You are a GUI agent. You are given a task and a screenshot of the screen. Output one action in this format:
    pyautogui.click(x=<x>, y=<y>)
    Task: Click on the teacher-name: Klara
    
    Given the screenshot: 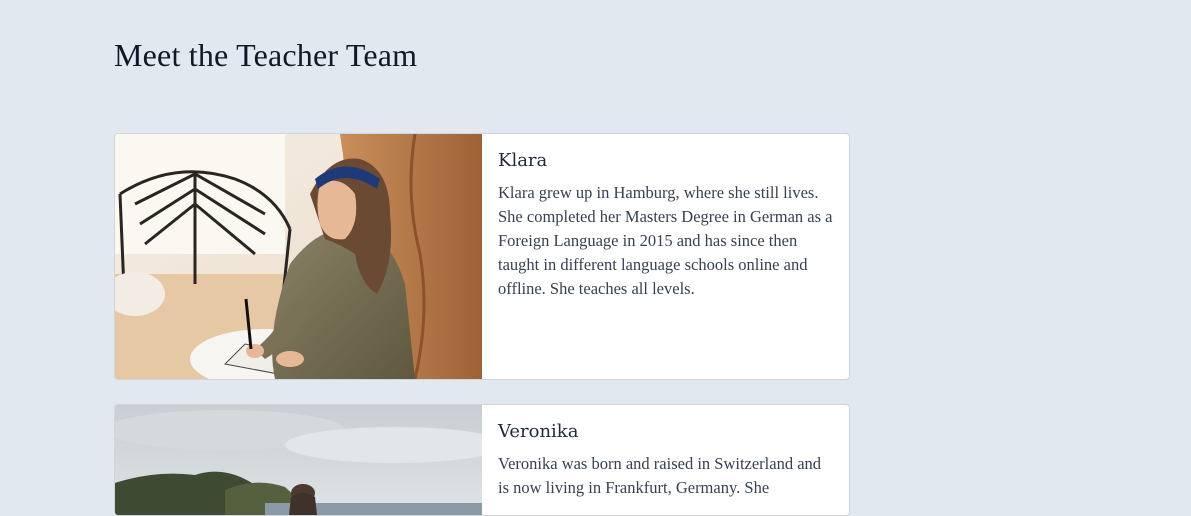 What is the action you would take?
    pyautogui.click(x=523, y=160)
    